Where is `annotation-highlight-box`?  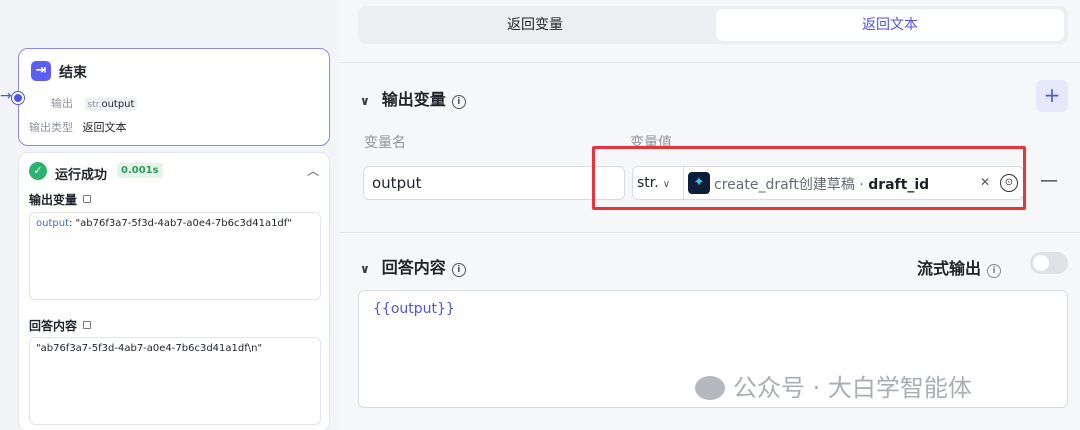
annotation-highlight-box is located at coordinates (809, 178).